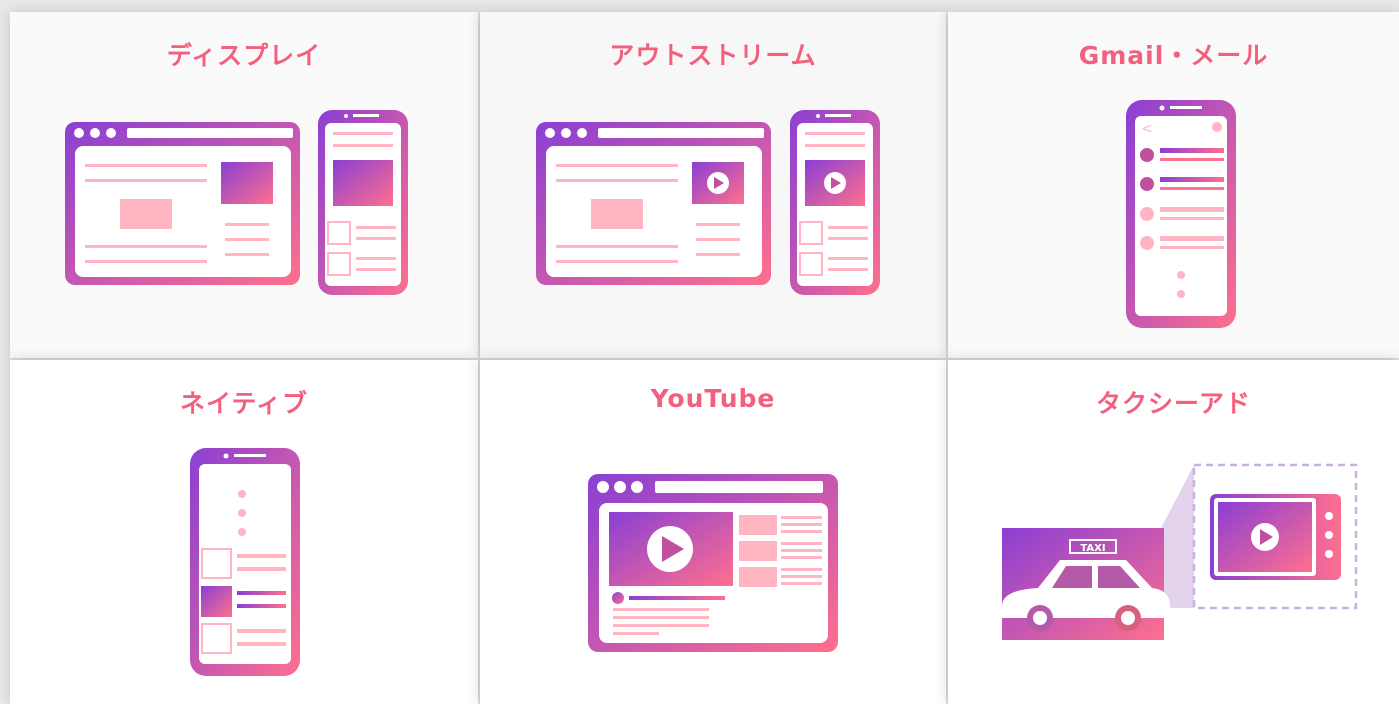 The height and width of the screenshot is (704, 1399). I want to click on taxi-ad-icon: TAXI, so click(1180, 551).